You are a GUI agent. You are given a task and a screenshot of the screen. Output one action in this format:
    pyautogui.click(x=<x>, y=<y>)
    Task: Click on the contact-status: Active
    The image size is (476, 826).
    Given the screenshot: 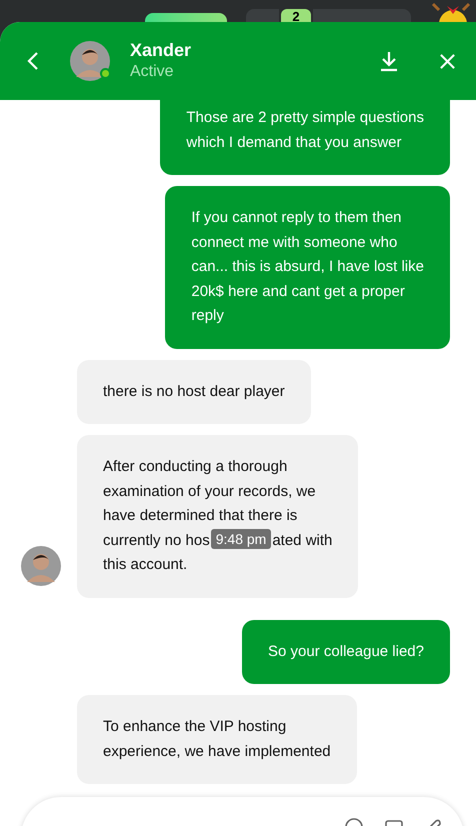 What is the action you would take?
    pyautogui.click(x=152, y=72)
    